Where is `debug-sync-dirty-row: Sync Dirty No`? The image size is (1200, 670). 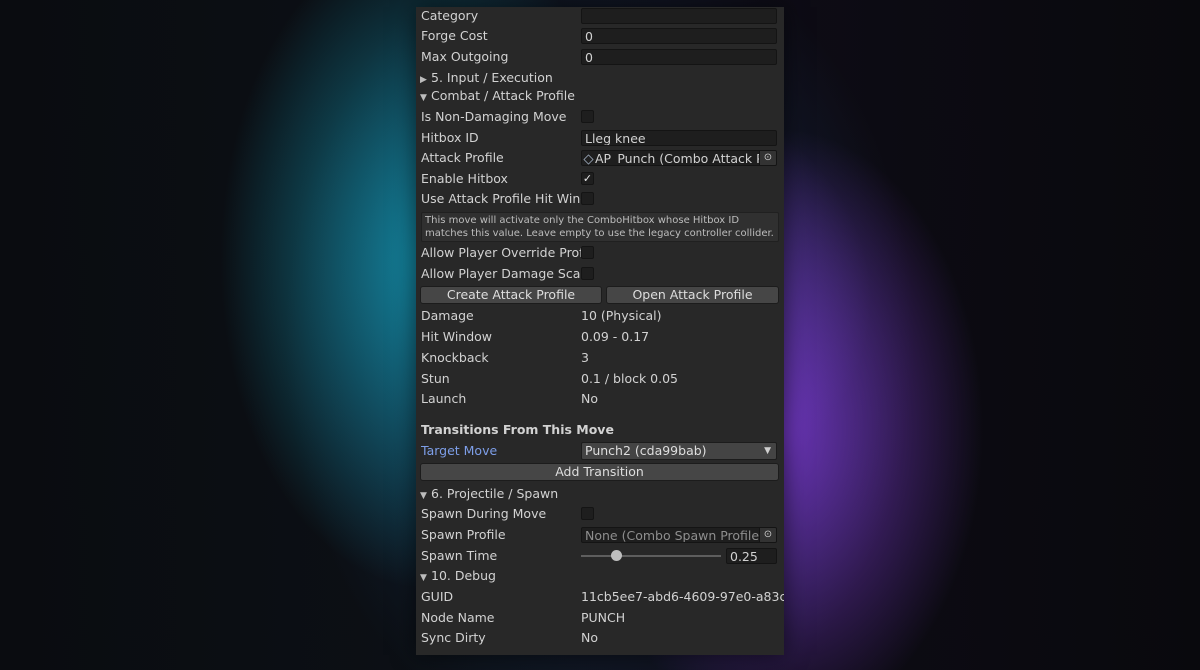 debug-sync-dirty-row: Sync Dirty No is located at coordinates (600, 638).